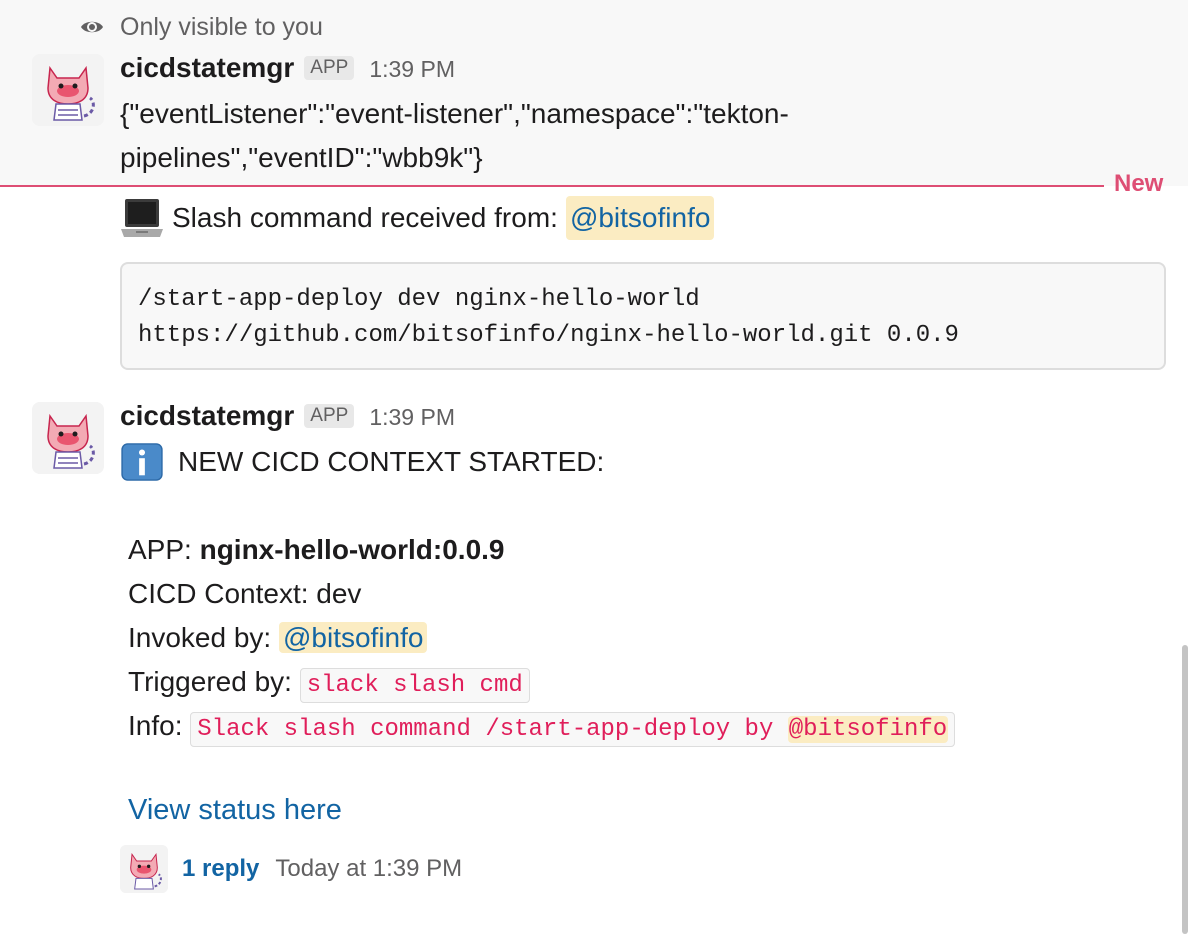 The height and width of the screenshot is (934, 1188). What do you see at coordinates (221, 26) in the screenshot?
I see `visibility-text: Only visible to you` at bounding box center [221, 26].